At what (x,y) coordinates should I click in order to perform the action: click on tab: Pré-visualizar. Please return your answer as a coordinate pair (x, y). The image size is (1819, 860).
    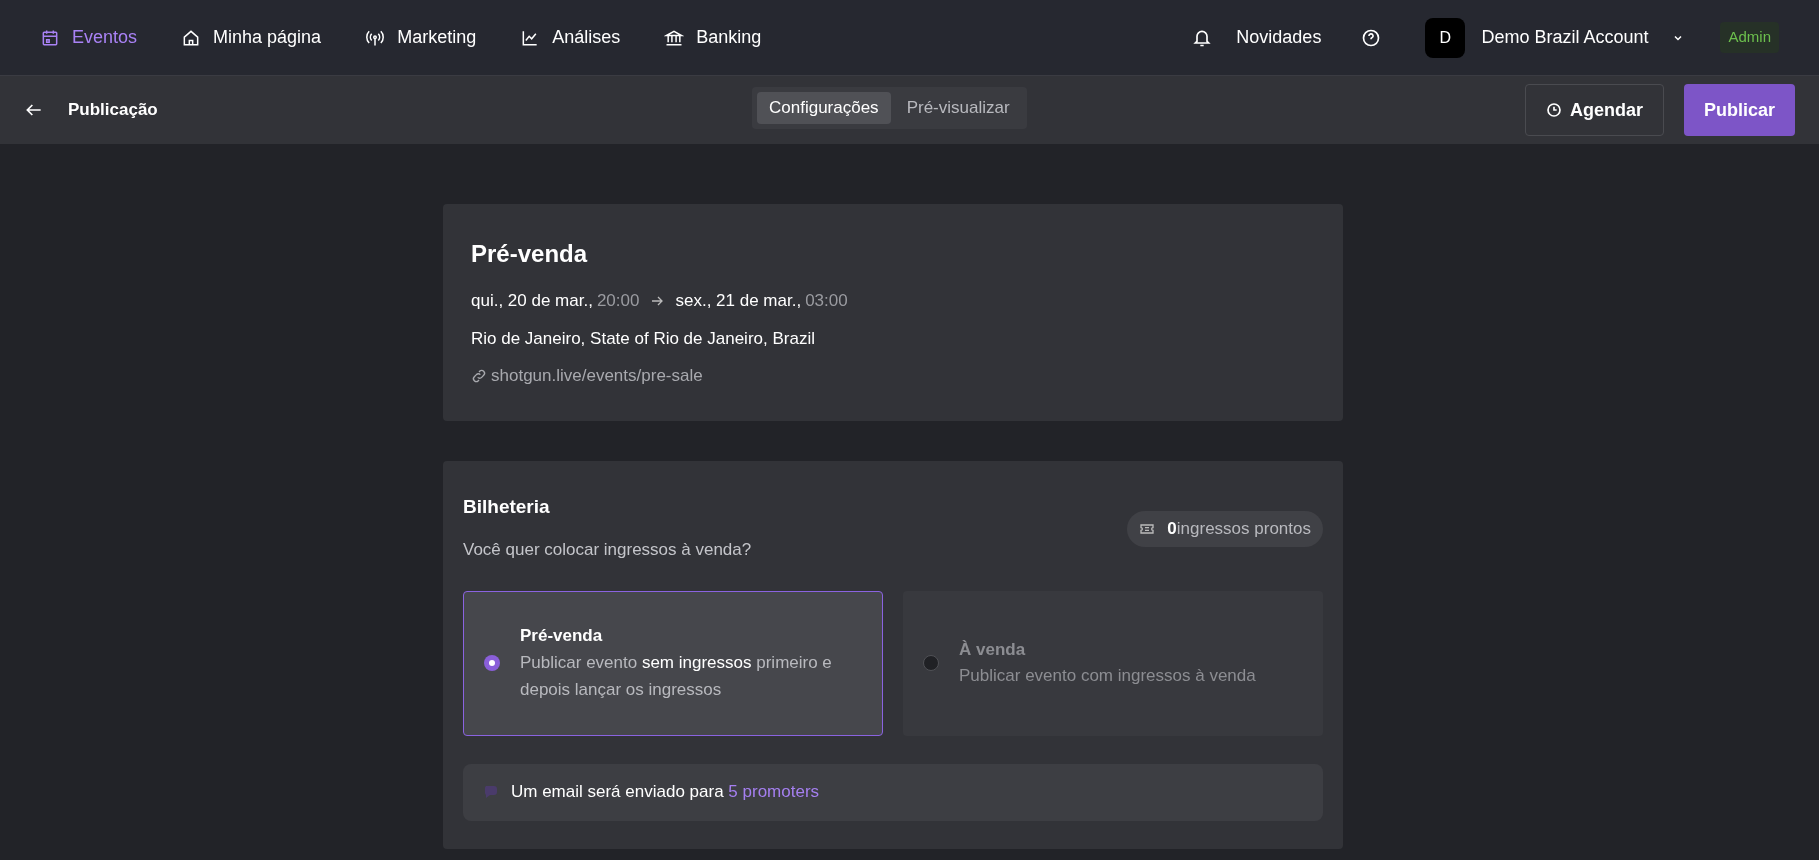
    Looking at the image, I should click on (958, 108).